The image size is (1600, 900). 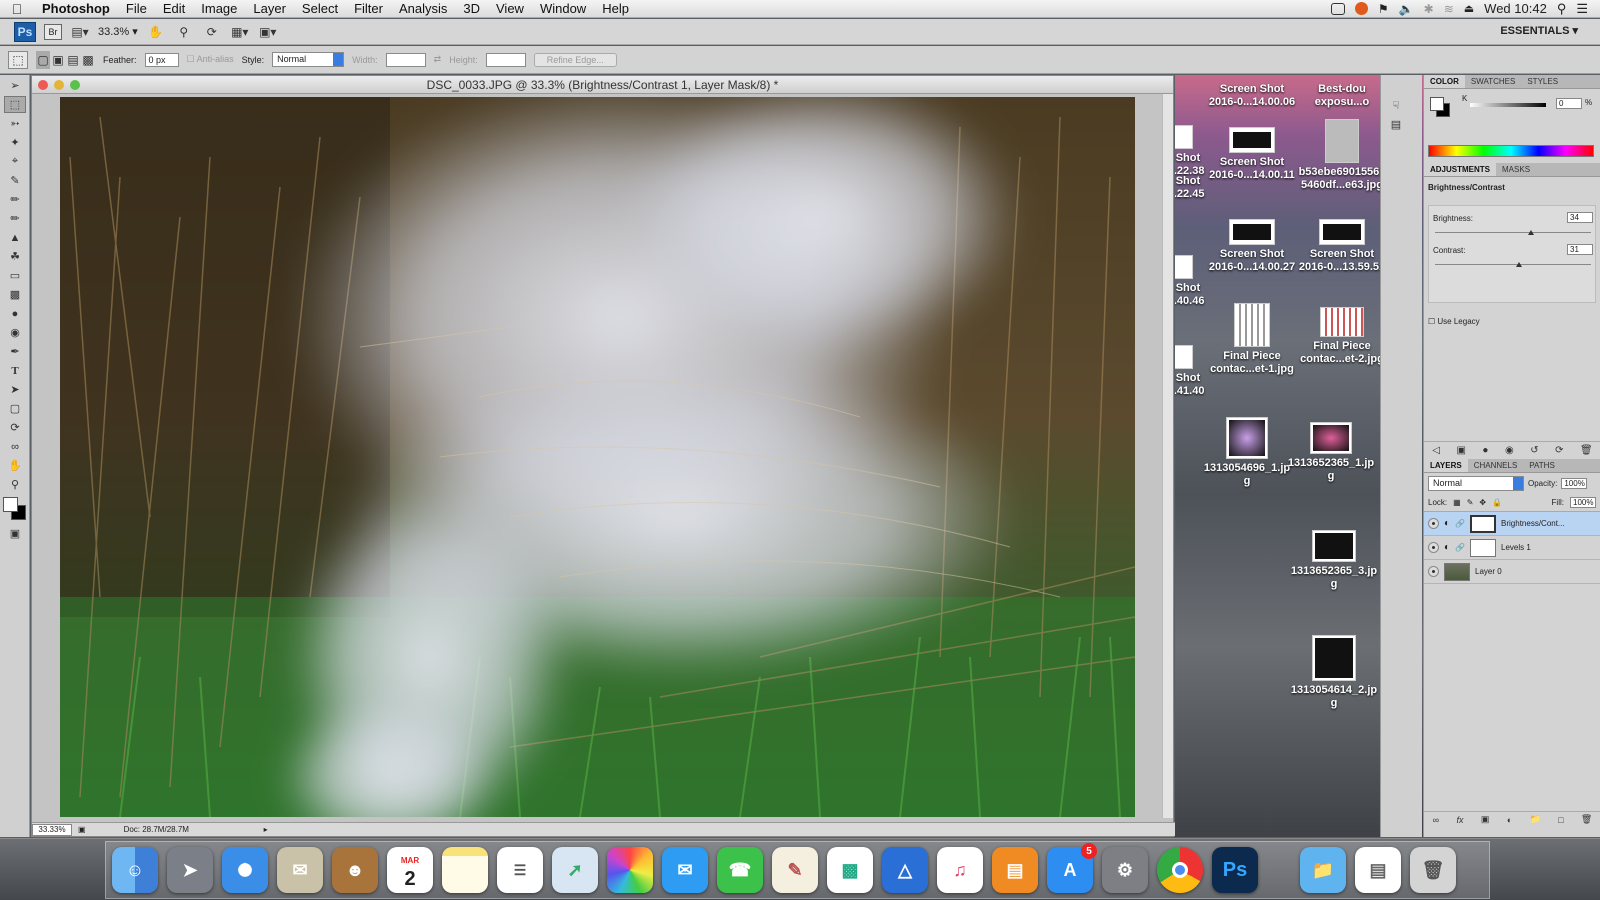 What do you see at coordinates (15, 199) in the screenshot?
I see `healing-brush-tool-icon: ✏` at bounding box center [15, 199].